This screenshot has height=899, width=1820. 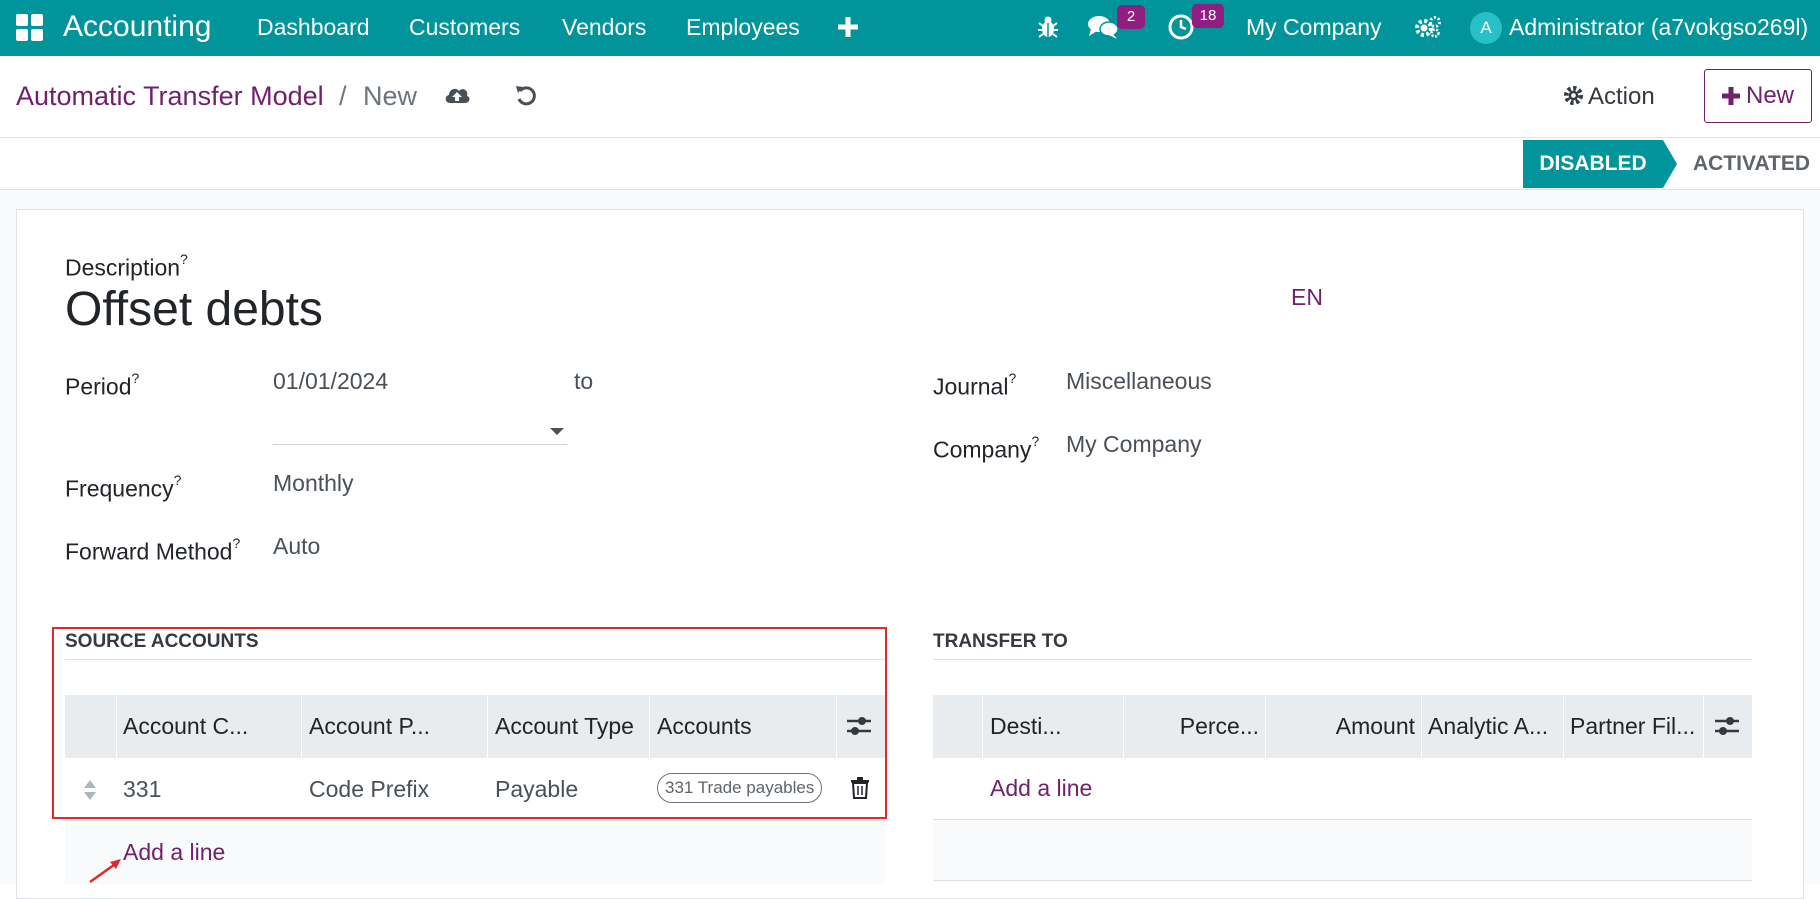 What do you see at coordinates (584, 381) in the screenshot?
I see `period-to-label: to` at bounding box center [584, 381].